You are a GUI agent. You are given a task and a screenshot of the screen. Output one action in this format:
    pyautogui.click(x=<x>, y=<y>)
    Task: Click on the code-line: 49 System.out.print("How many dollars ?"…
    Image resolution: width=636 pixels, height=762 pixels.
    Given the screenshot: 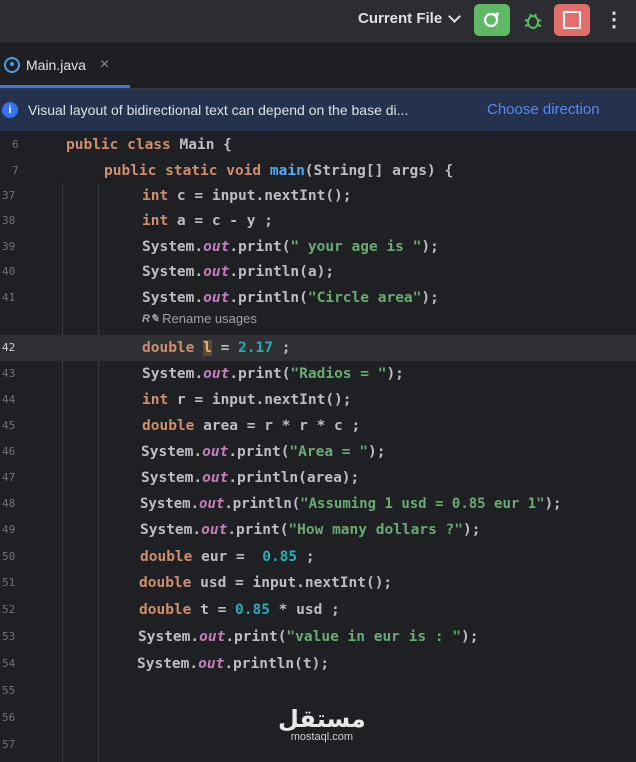 What is the action you would take?
    pyautogui.click(x=318, y=530)
    